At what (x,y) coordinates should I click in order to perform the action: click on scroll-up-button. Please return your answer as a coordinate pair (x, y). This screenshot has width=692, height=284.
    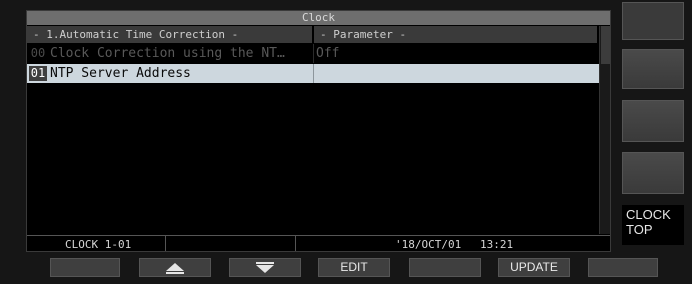
    Looking at the image, I should click on (175, 267).